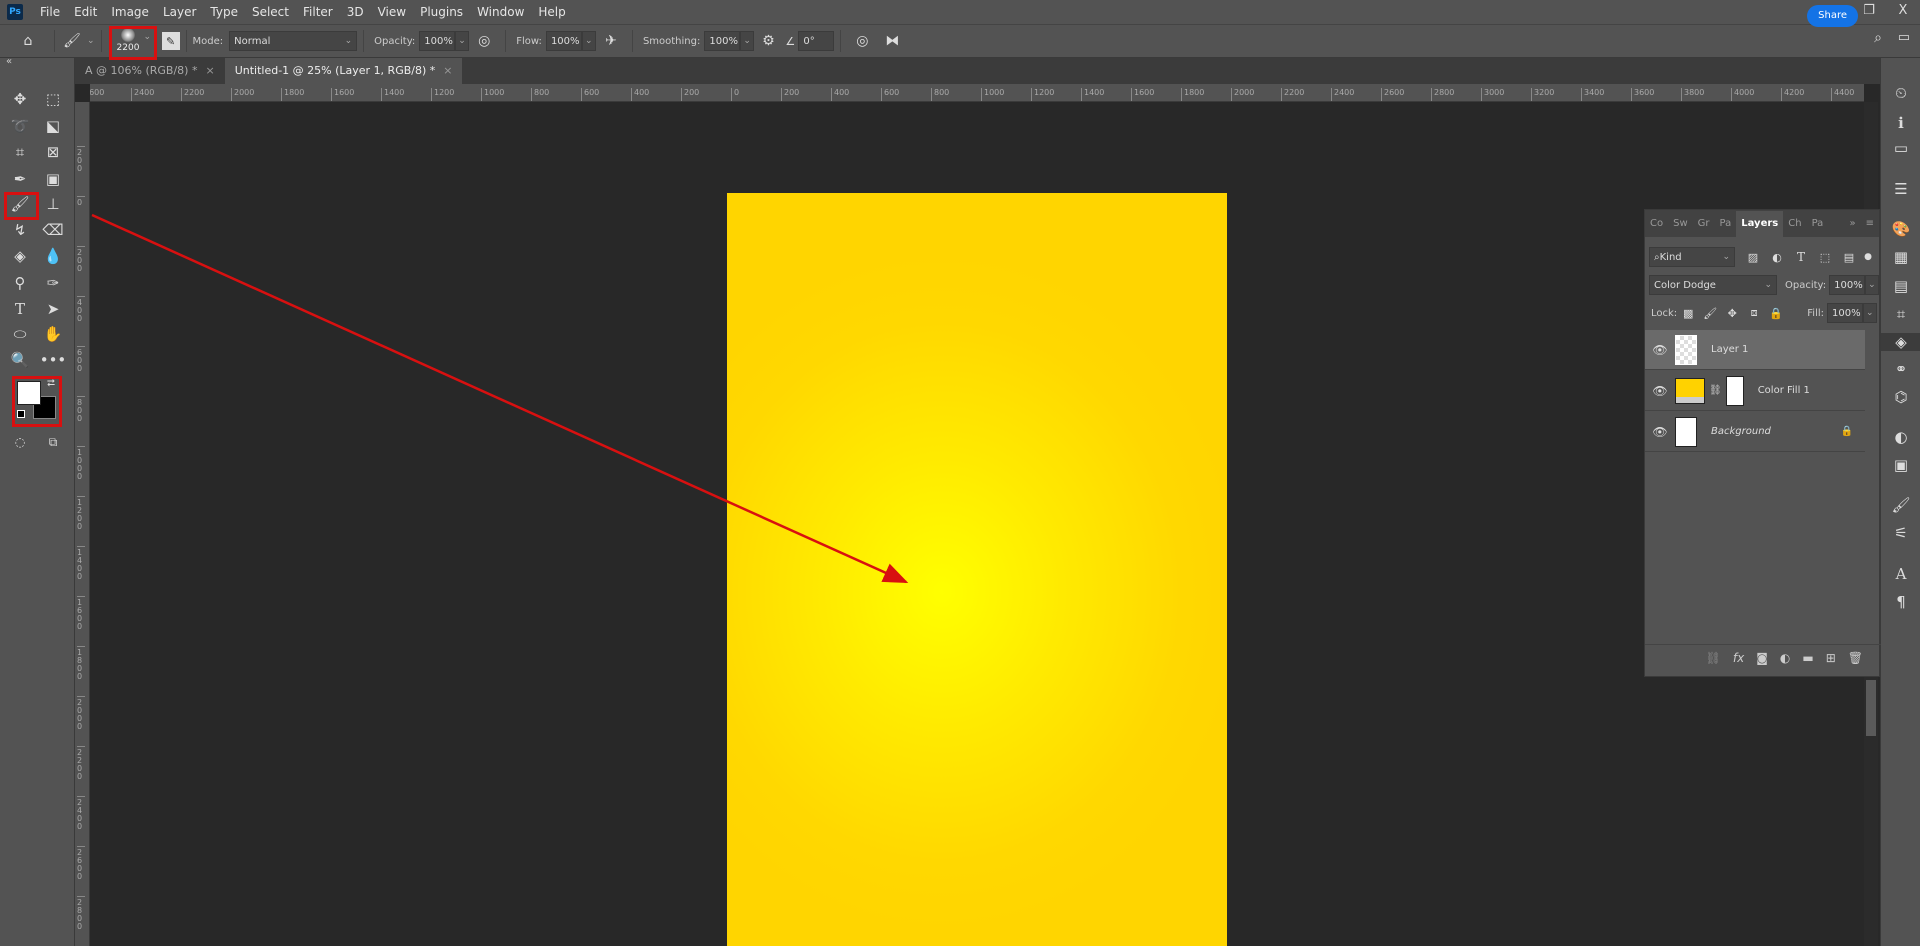 This screenshot has height=946, width=1920. I want to click on close-button: X, so click(1903, 11).